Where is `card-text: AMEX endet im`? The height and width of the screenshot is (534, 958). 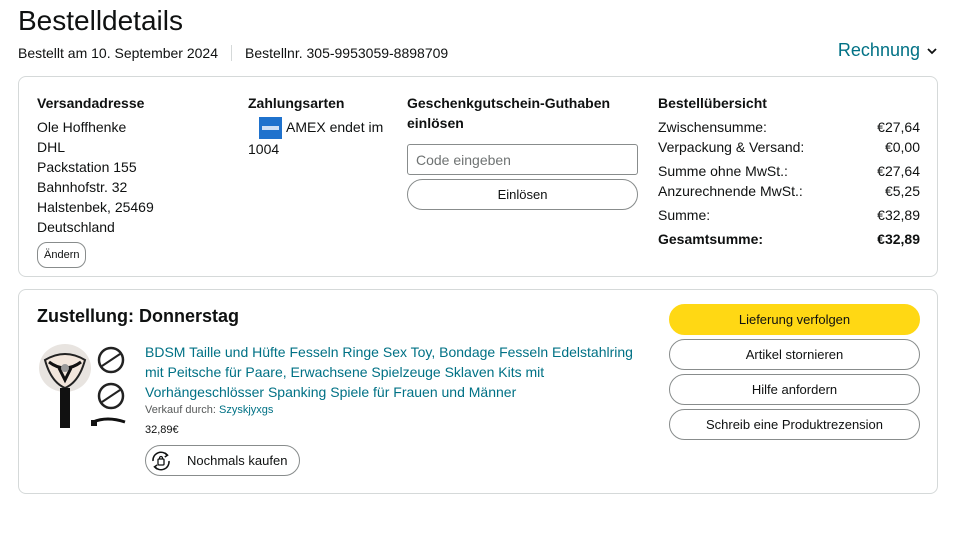 card-text: AMEX endet im is located at coordinates (335, 127).